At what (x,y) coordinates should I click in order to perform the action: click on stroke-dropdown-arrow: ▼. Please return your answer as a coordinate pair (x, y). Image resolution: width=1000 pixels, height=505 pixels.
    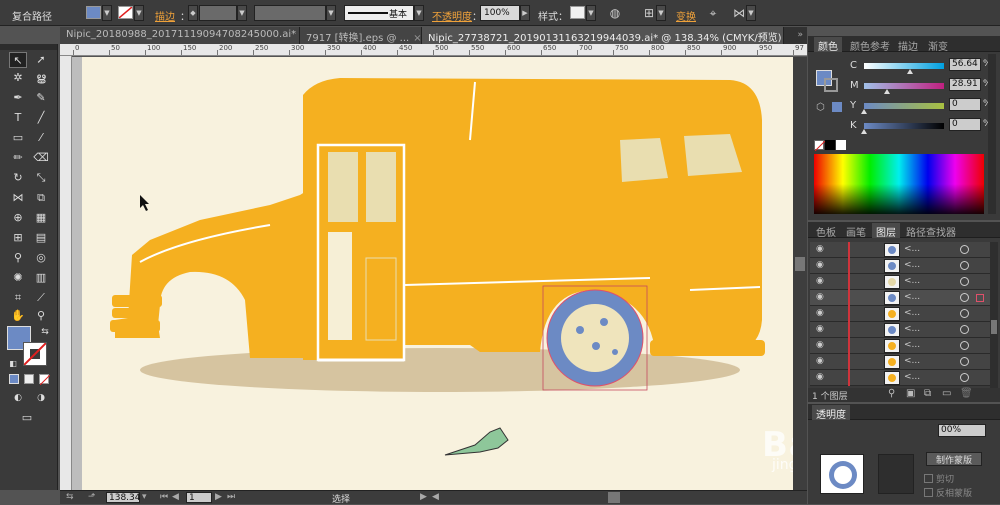
    Looking at the image, I should click on (139, 13).